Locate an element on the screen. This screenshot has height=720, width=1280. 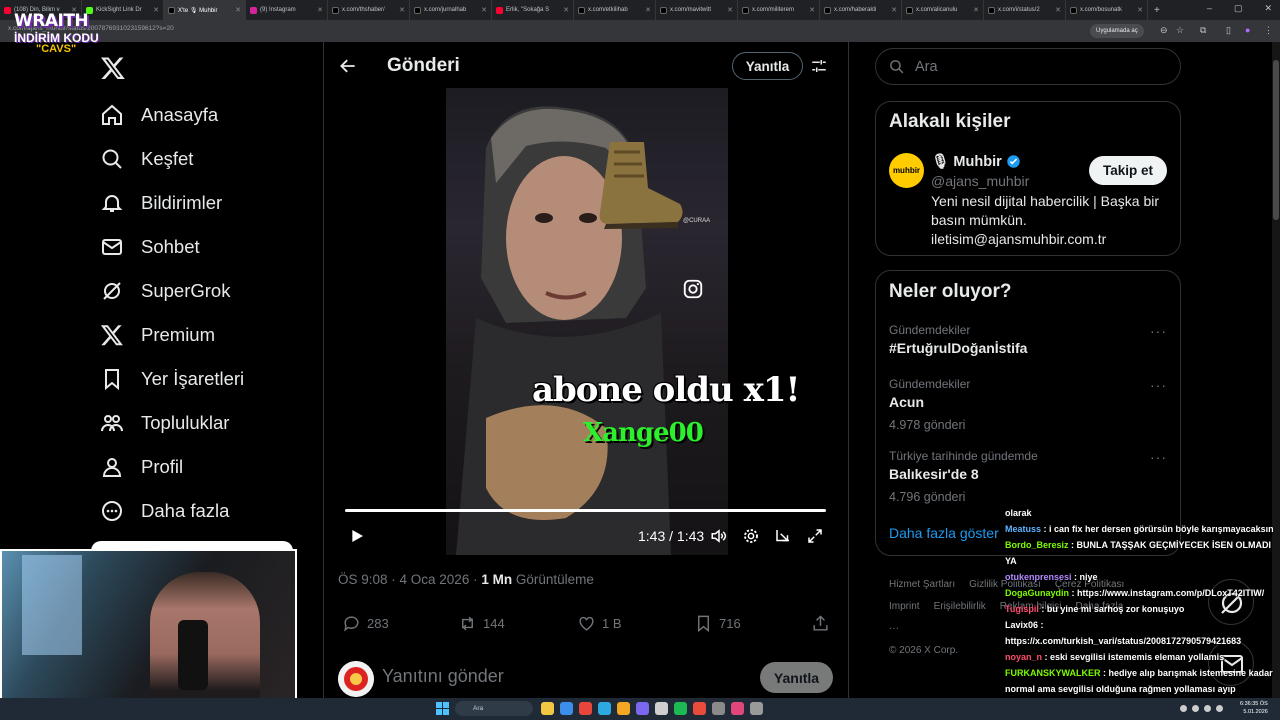
user-avatar is located at coordinates (356, 679).